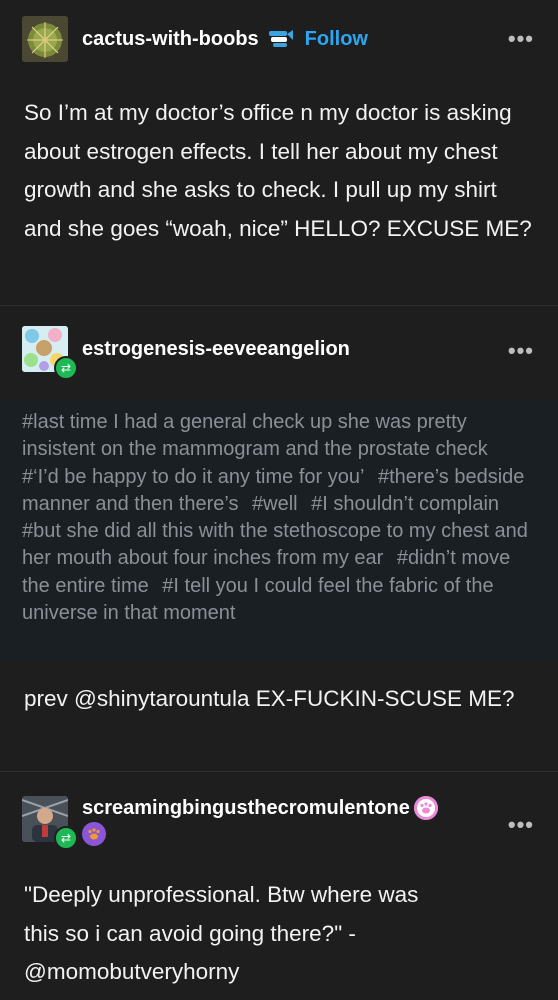  What do you see at coordinates (230, 821) in the screenshot?
I see `post-header: screamingbingusthecromulentone` at bounding box center [230, 821].